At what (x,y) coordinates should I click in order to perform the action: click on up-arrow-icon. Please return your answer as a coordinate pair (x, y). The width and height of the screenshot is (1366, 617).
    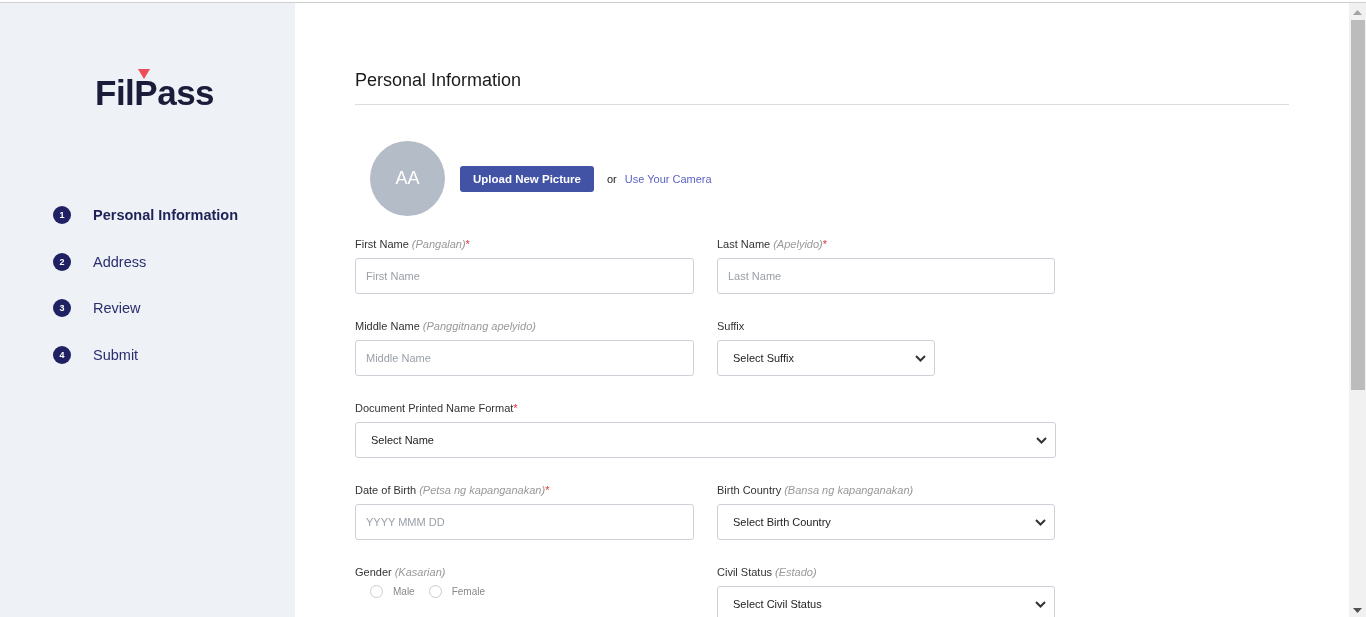
    Looking at the image, I should click on (1357, 12).